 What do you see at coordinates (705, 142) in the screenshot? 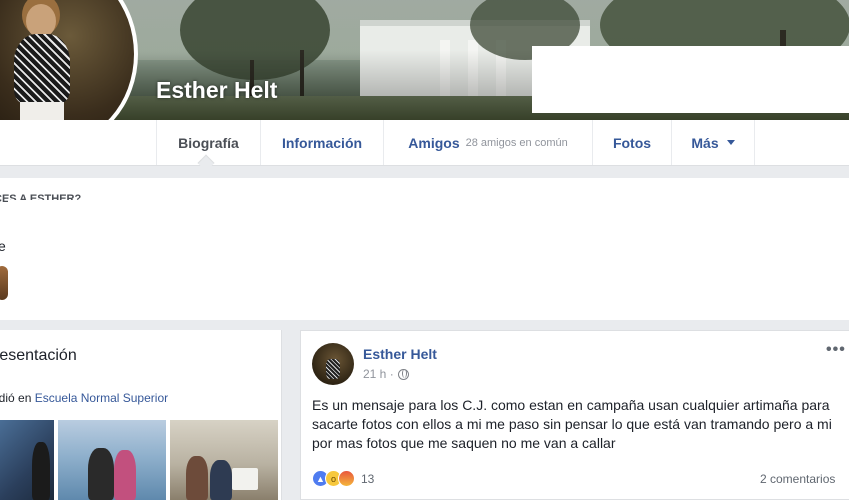
I see `tab-label: Más` at bounding box center [705, 142].